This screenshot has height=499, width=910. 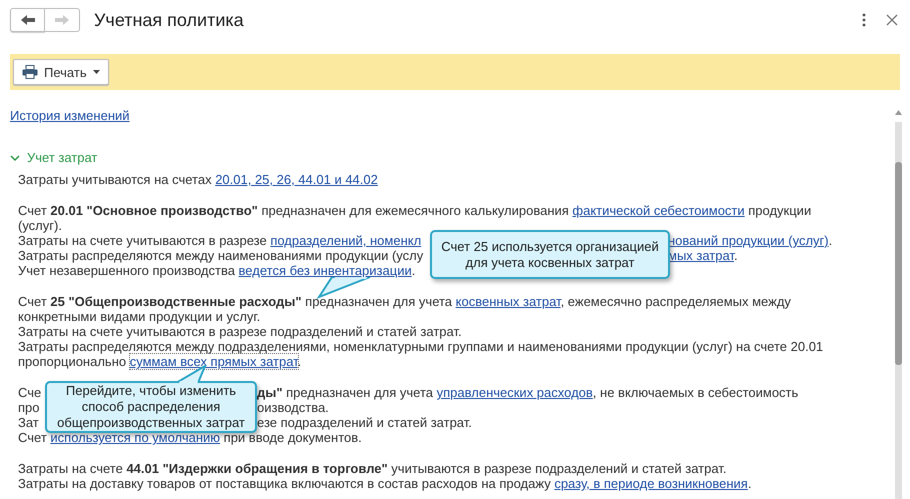 I want to click on close-icon, so click(x=892, y=20).